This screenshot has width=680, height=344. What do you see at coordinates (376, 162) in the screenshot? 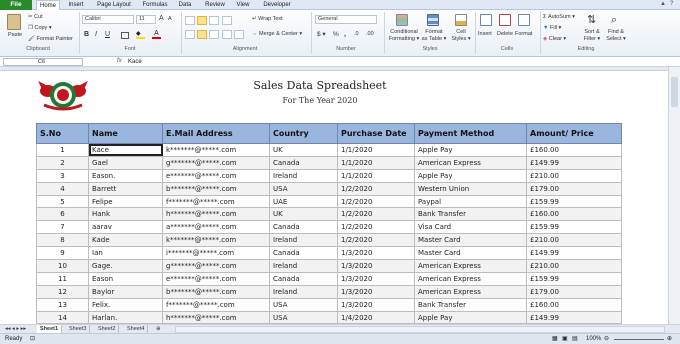
I see `cell-date: 1/1/2020` at bounding box center [376, 162].